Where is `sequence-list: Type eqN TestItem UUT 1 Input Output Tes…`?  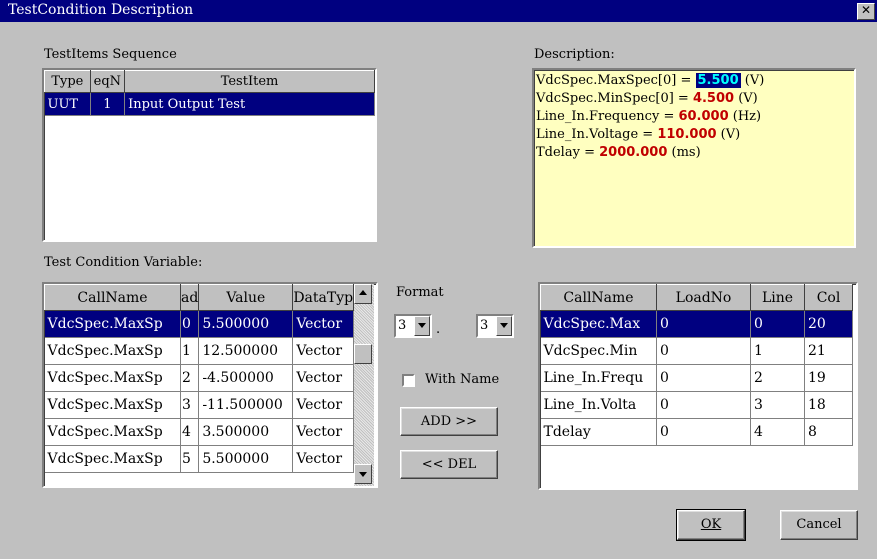 sequence-list: Type eqN TestItem UUT 1 Input Output Tes… is located at coordinates (209, 155).